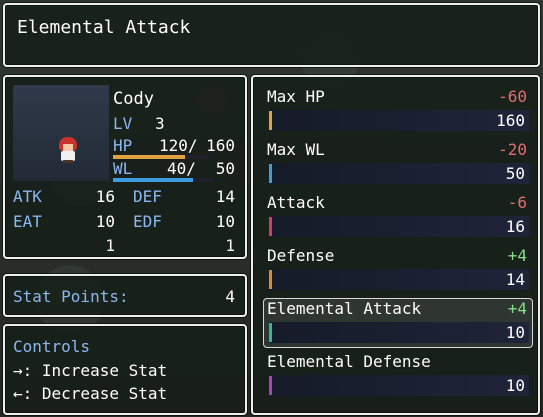 Image resolution: width=543 pixels, height=417 pixels. What do you see at coordinates (61, 133) in the screenshot?
I see `actor-portrait` at bounding box center [61, 133].